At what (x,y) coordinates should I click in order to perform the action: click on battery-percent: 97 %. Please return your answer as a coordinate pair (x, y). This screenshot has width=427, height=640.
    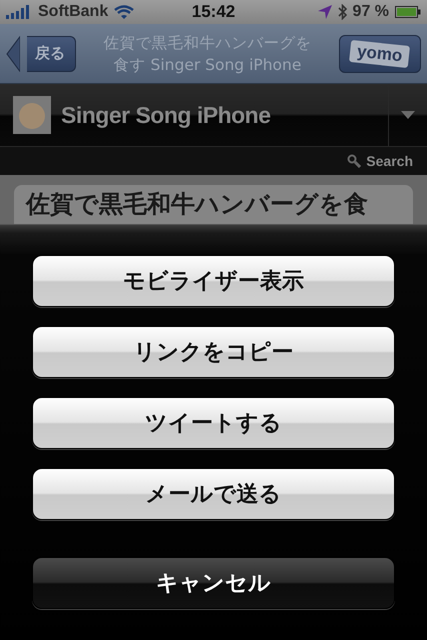
    Looking at the image, I should click on (371, 12).